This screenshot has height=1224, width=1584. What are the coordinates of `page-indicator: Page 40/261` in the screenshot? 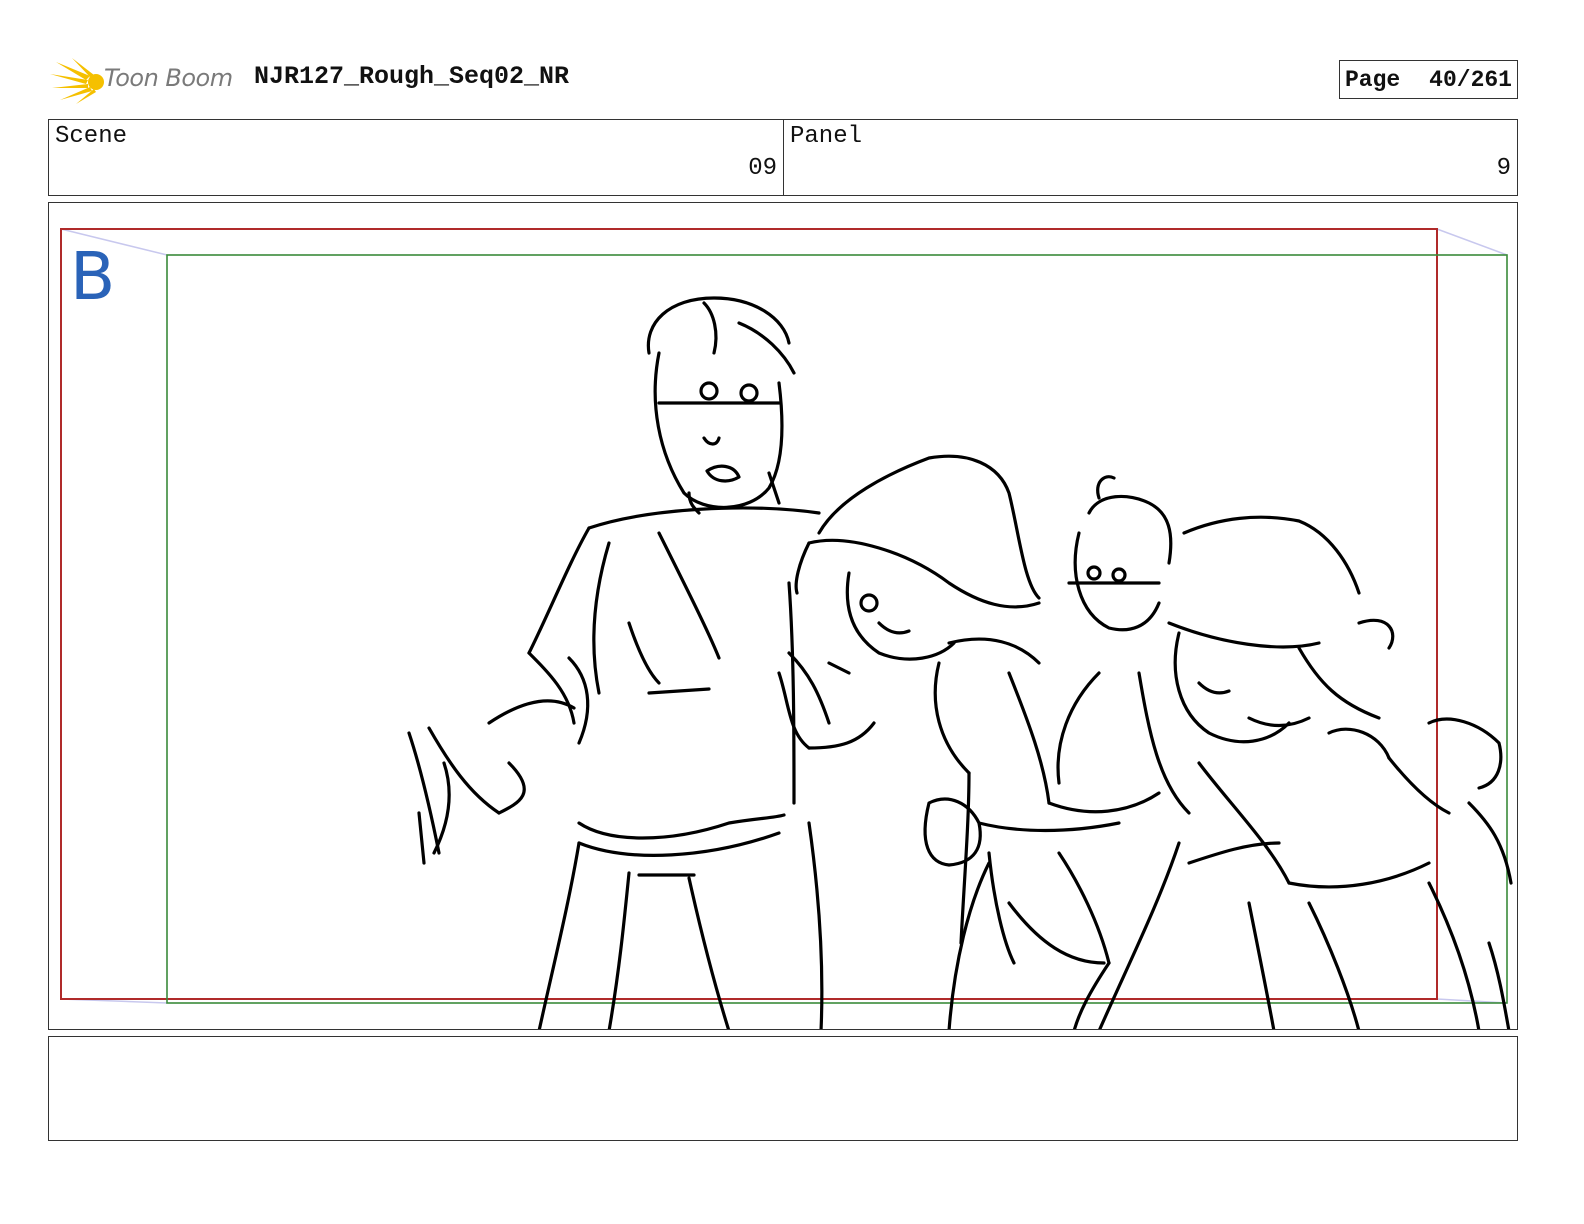 It's located at (1428, 79).